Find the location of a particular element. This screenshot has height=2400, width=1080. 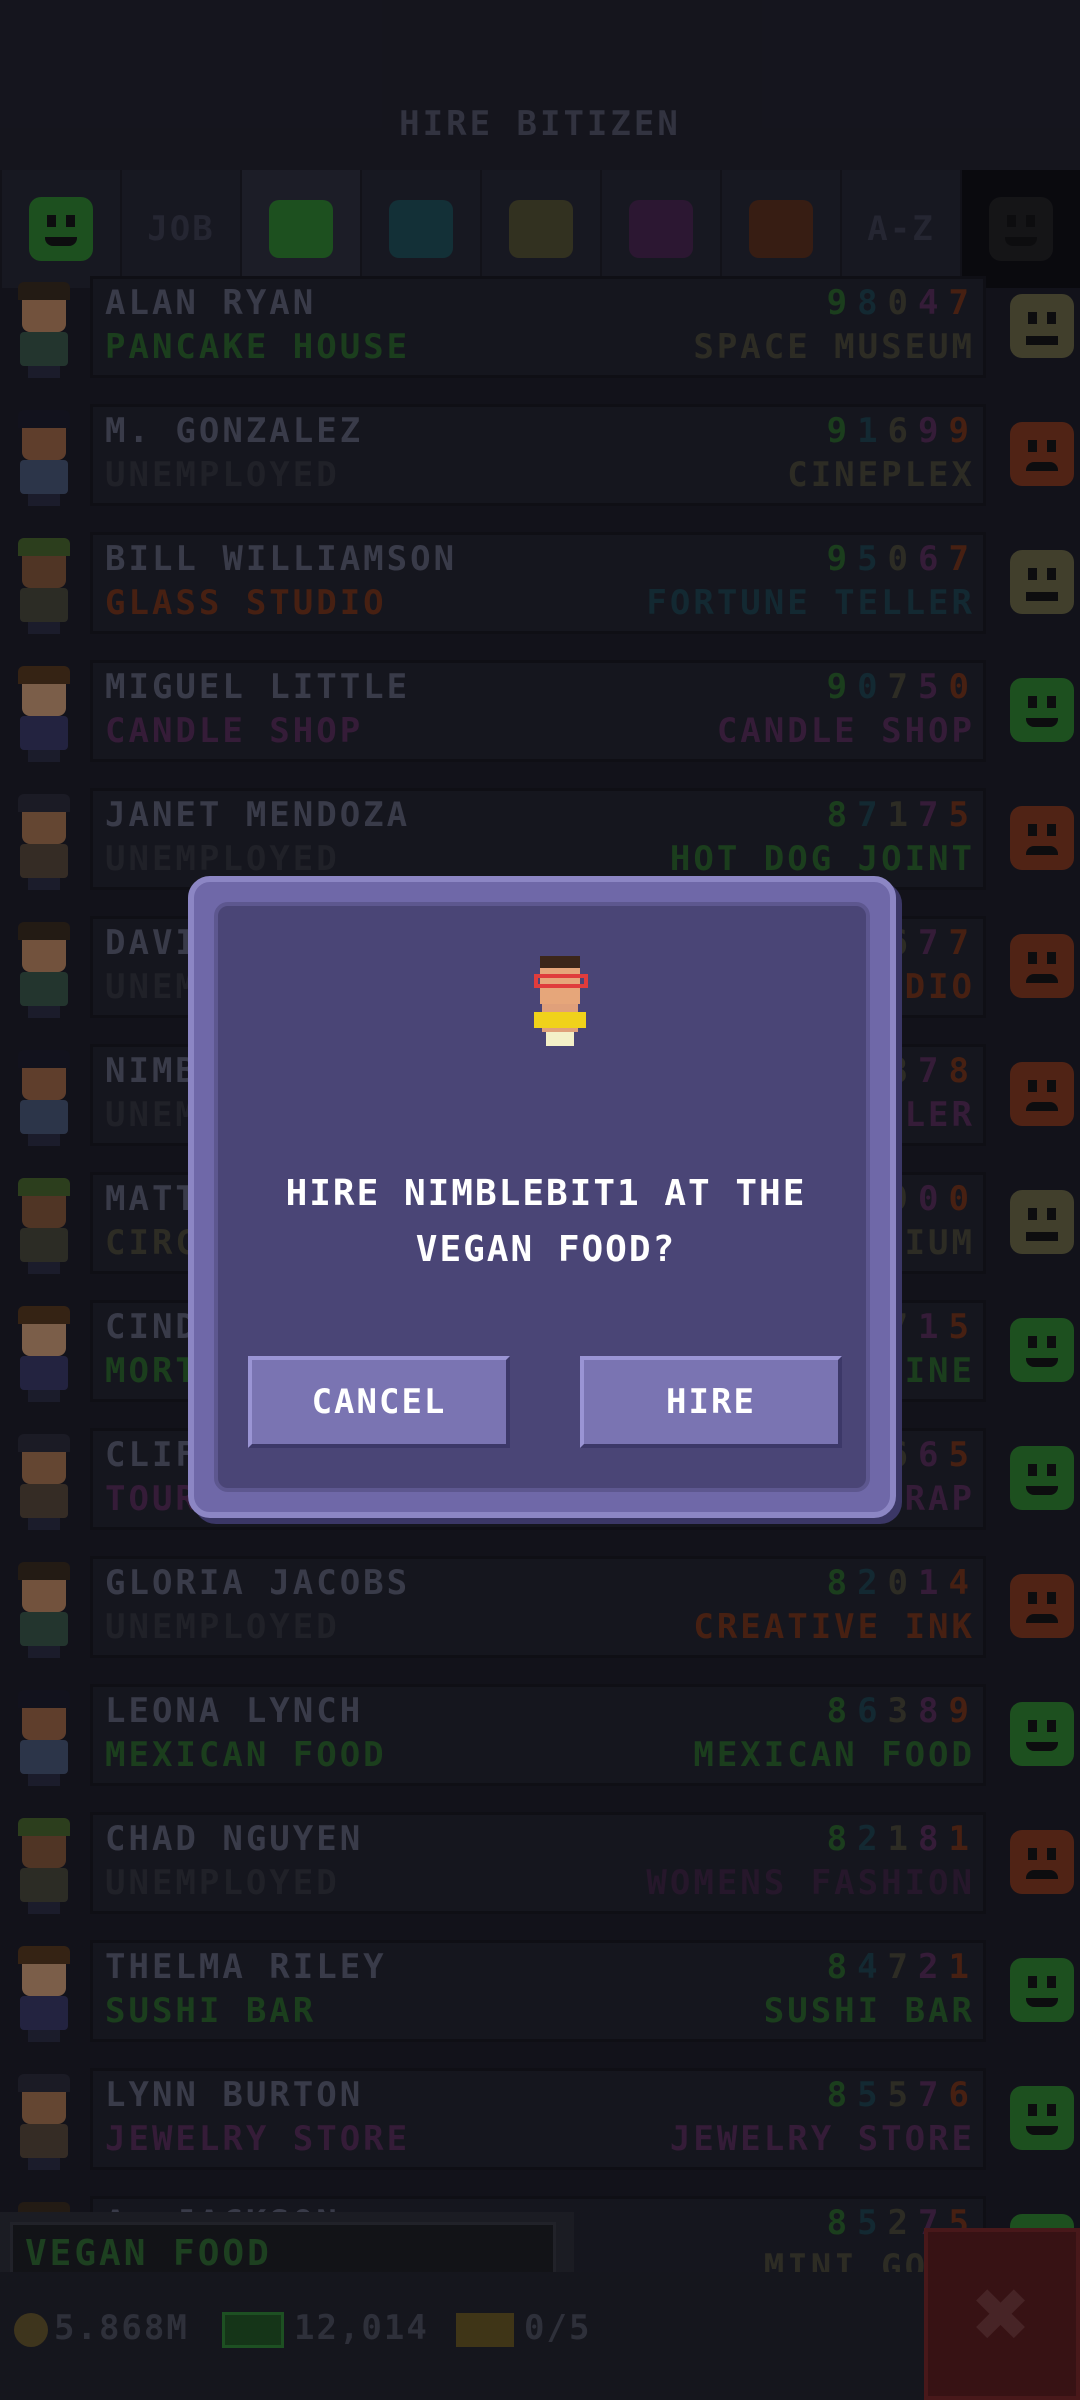

hire-dialog-message: HIRE NIMBLEBIT1 AT THE VEGAN FOOD? is located at coordinates (546, 1221).